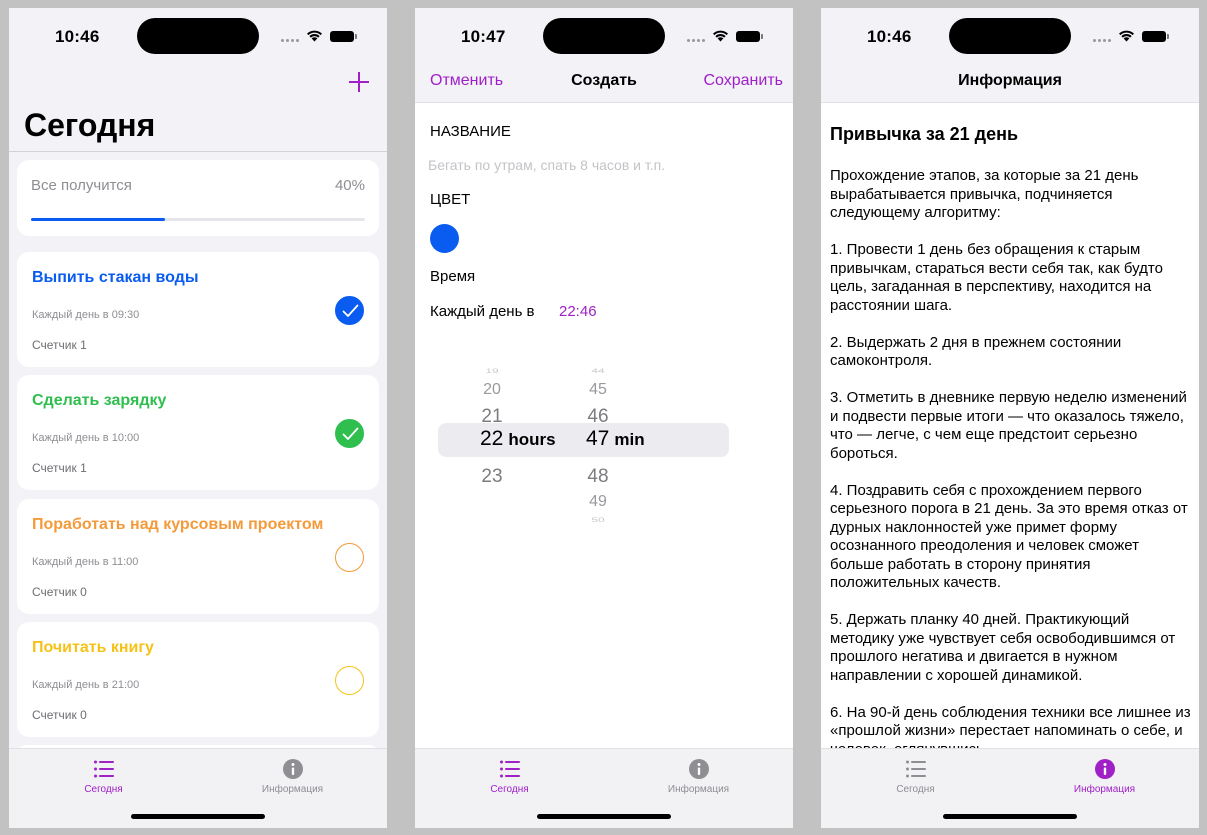  Describe the element at coordinates (492, 389) in the screenshot. I see `picker-hour: 20` at that location.